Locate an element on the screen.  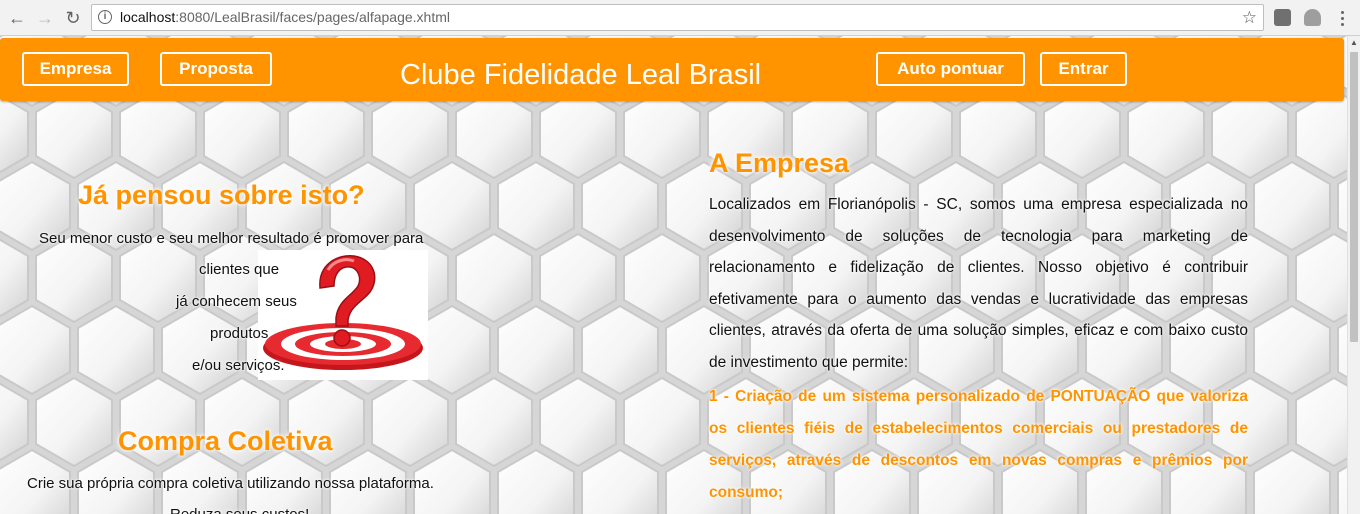
left-text-line: produtos is located at coordinates (239, 333).